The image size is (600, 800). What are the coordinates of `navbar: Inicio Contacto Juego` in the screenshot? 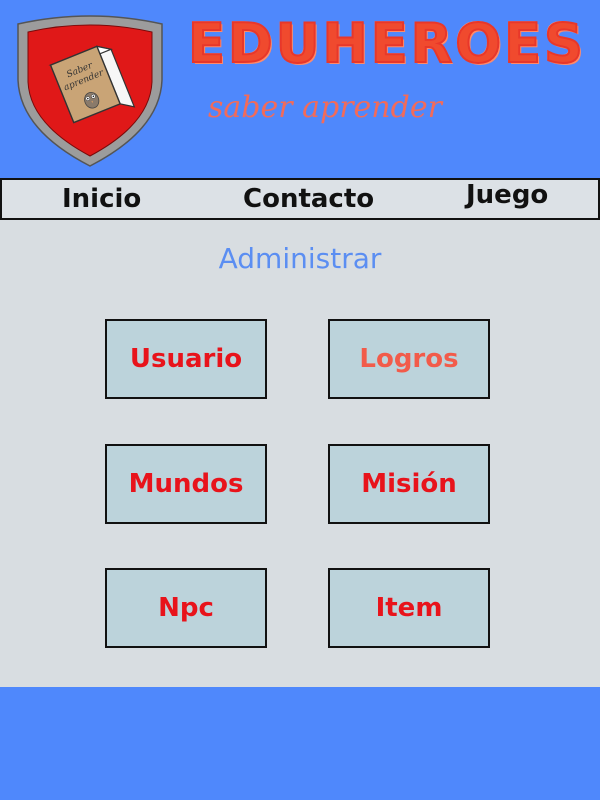 It's located at (300, 199).